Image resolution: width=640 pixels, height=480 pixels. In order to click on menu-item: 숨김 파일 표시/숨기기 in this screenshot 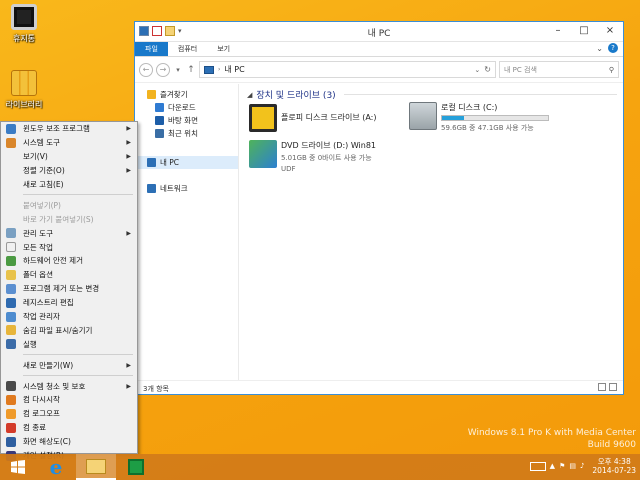, I will do `click(69, 330)`.